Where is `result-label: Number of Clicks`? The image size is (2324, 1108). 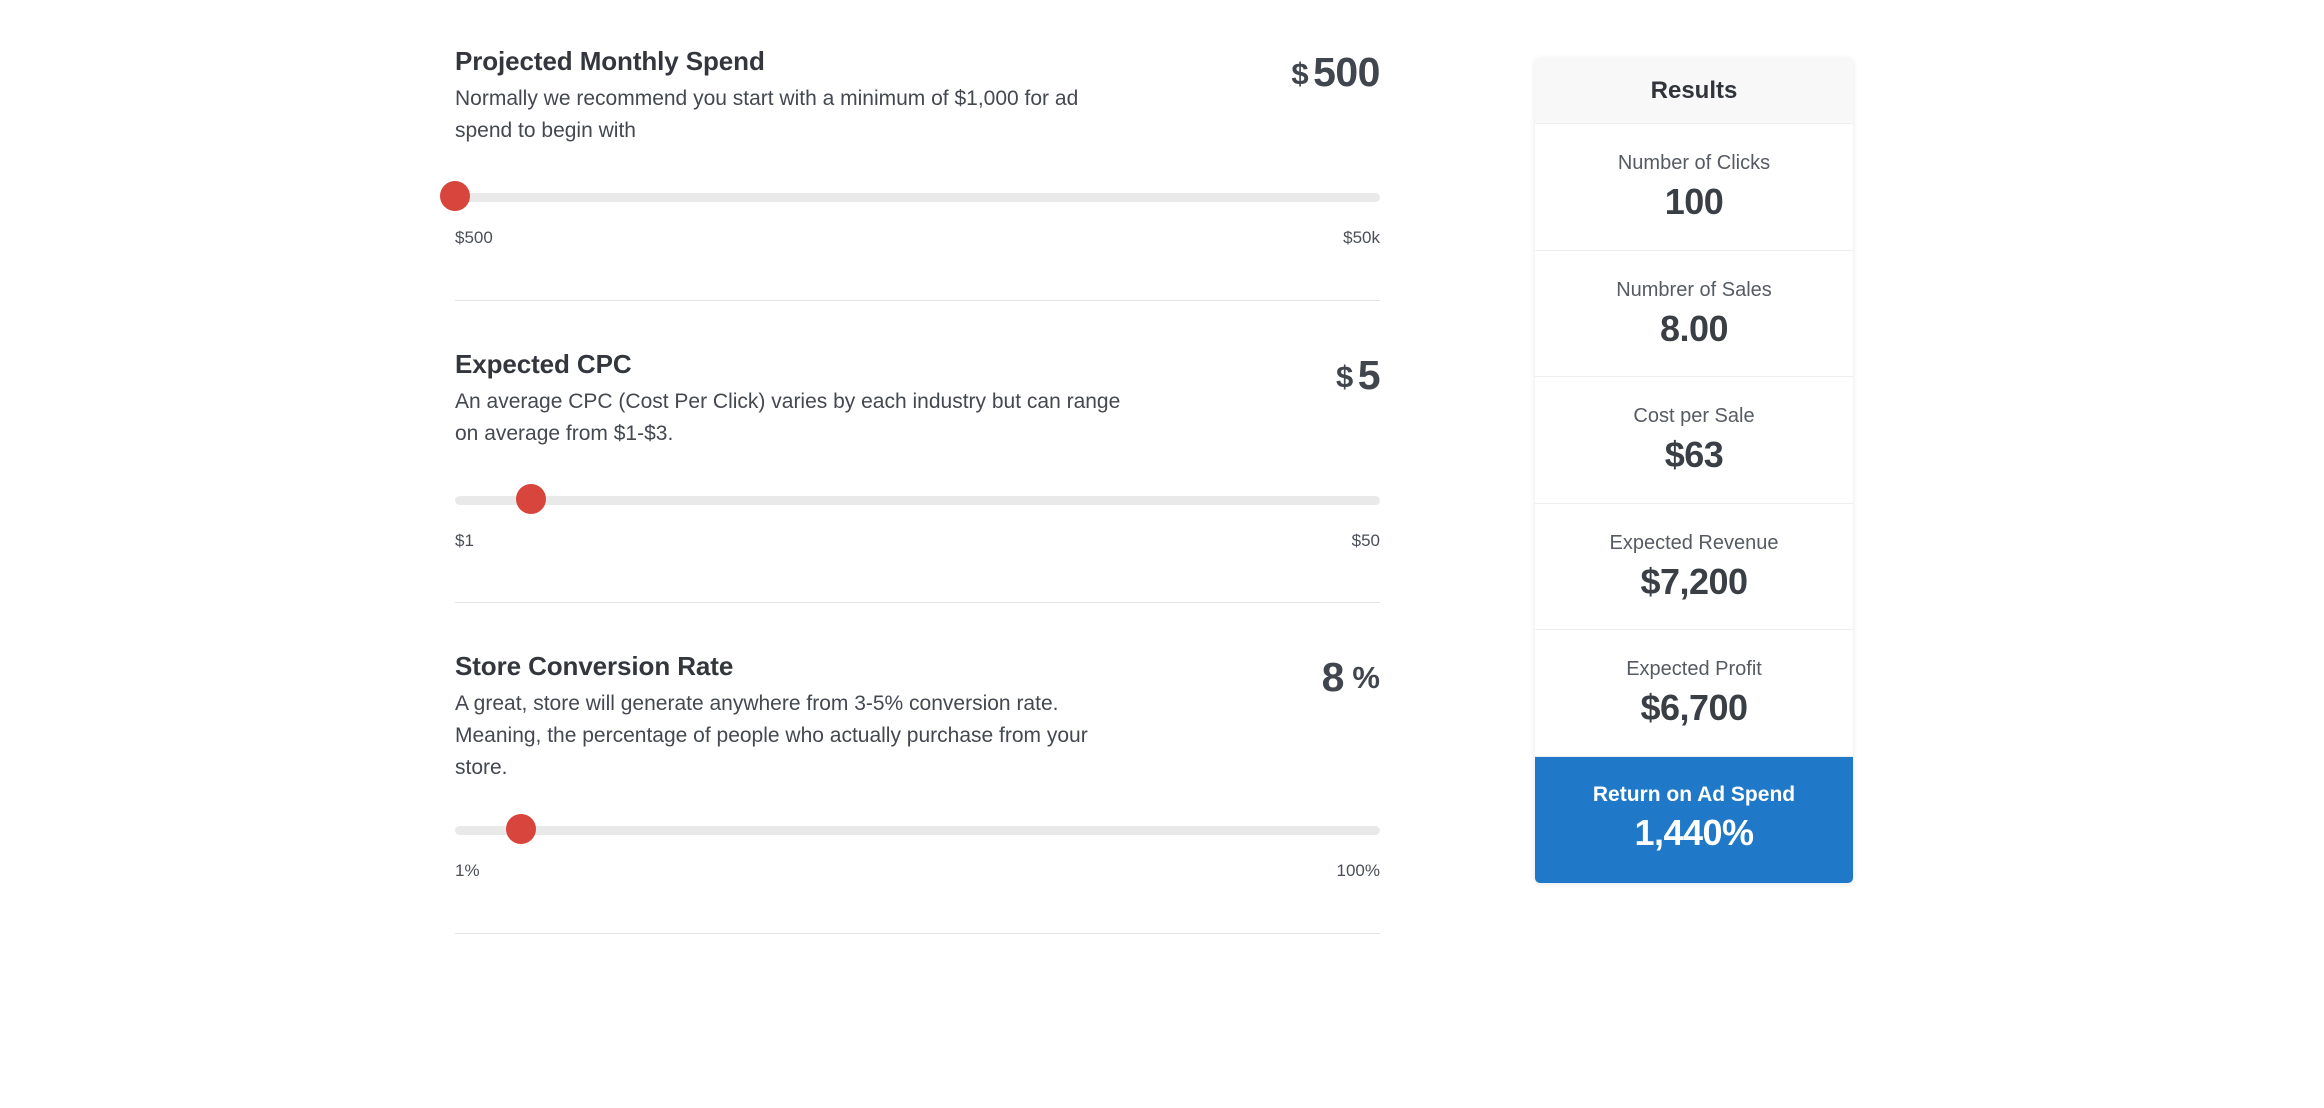
result-label: Number of Clicks is located at coordinates (1694, 163).